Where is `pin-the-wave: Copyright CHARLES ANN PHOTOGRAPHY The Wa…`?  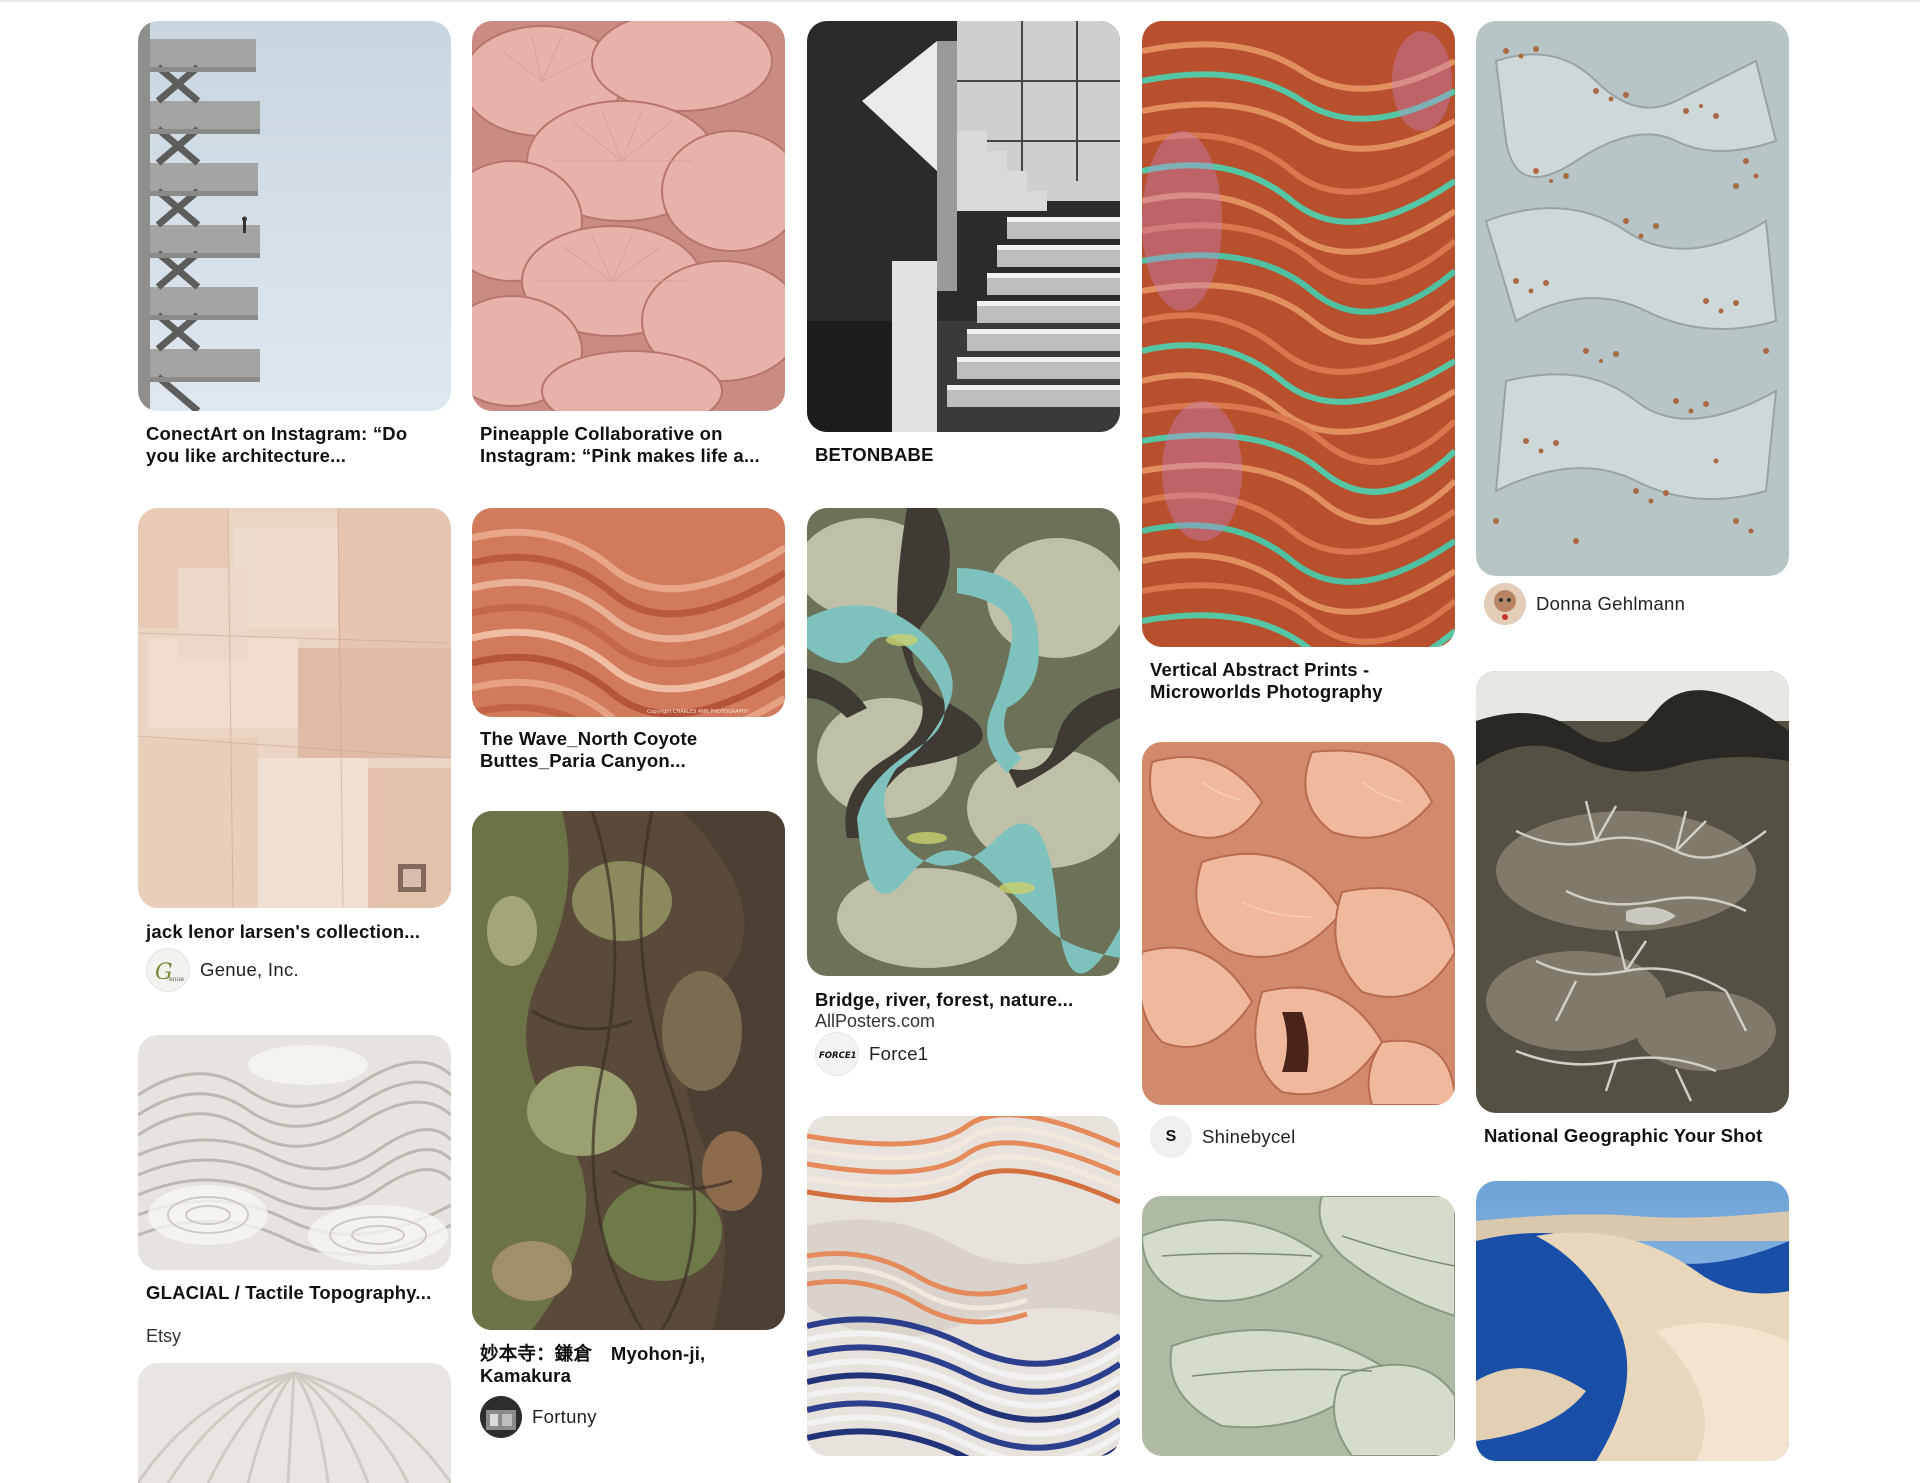
pin-the-wave: Copyright CHARLES ANN PHOTOGRAPHY The Wa… is located at coordinates (628, 643).